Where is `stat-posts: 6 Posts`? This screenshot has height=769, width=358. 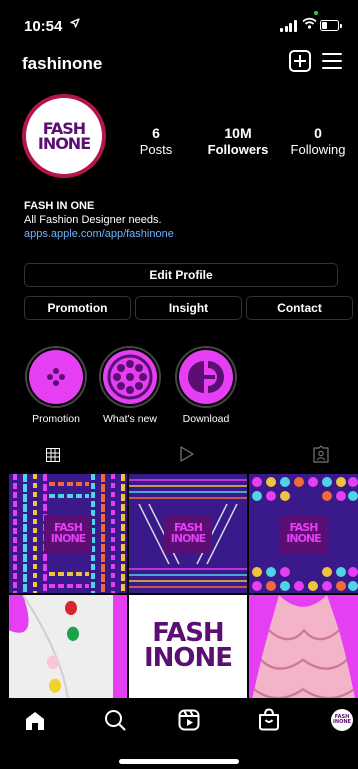 stat-posts: 6 Posts is located at coordinates (156, 141).